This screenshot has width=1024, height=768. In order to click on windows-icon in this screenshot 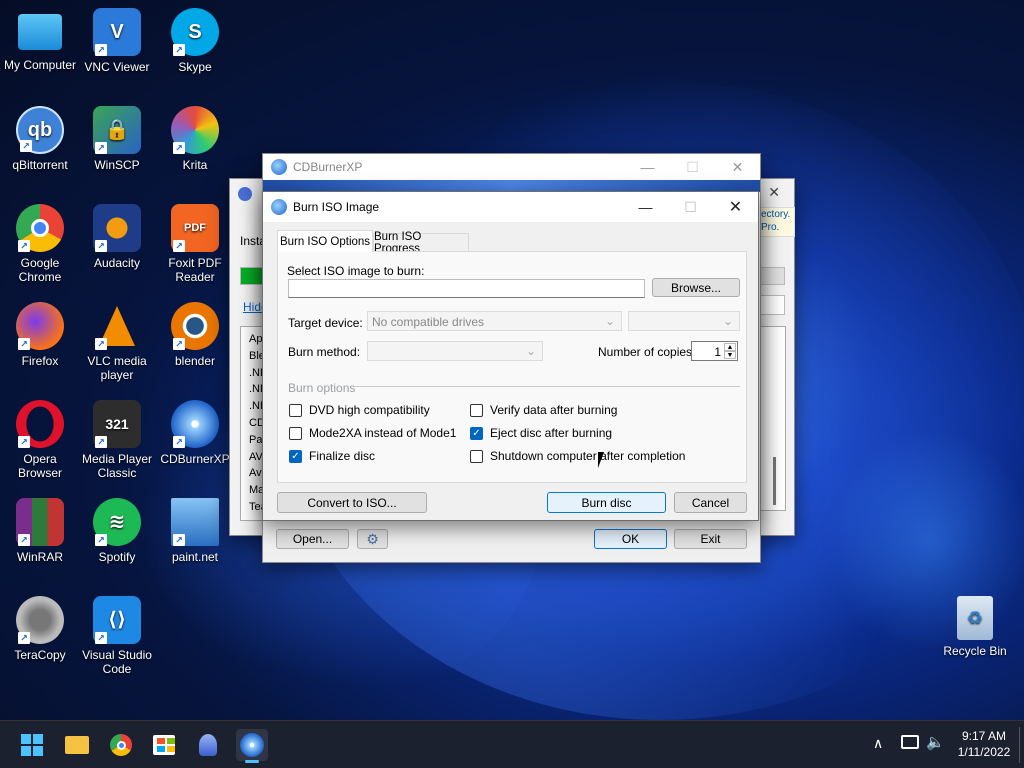, I will do `click(32, 745)`.